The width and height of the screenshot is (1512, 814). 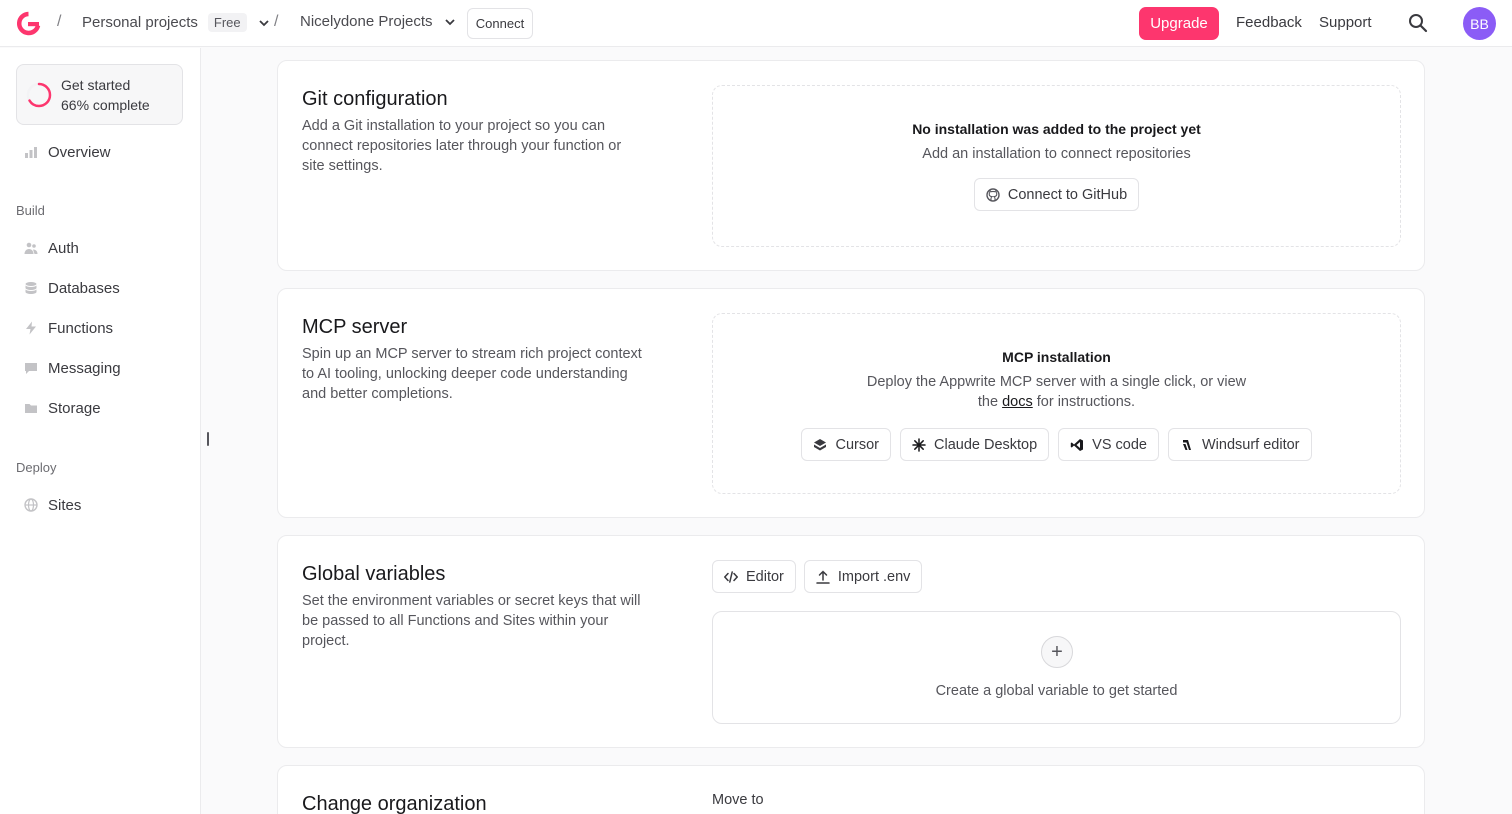 I want to click on claude-logo-icon, so click(x=919, y=444).